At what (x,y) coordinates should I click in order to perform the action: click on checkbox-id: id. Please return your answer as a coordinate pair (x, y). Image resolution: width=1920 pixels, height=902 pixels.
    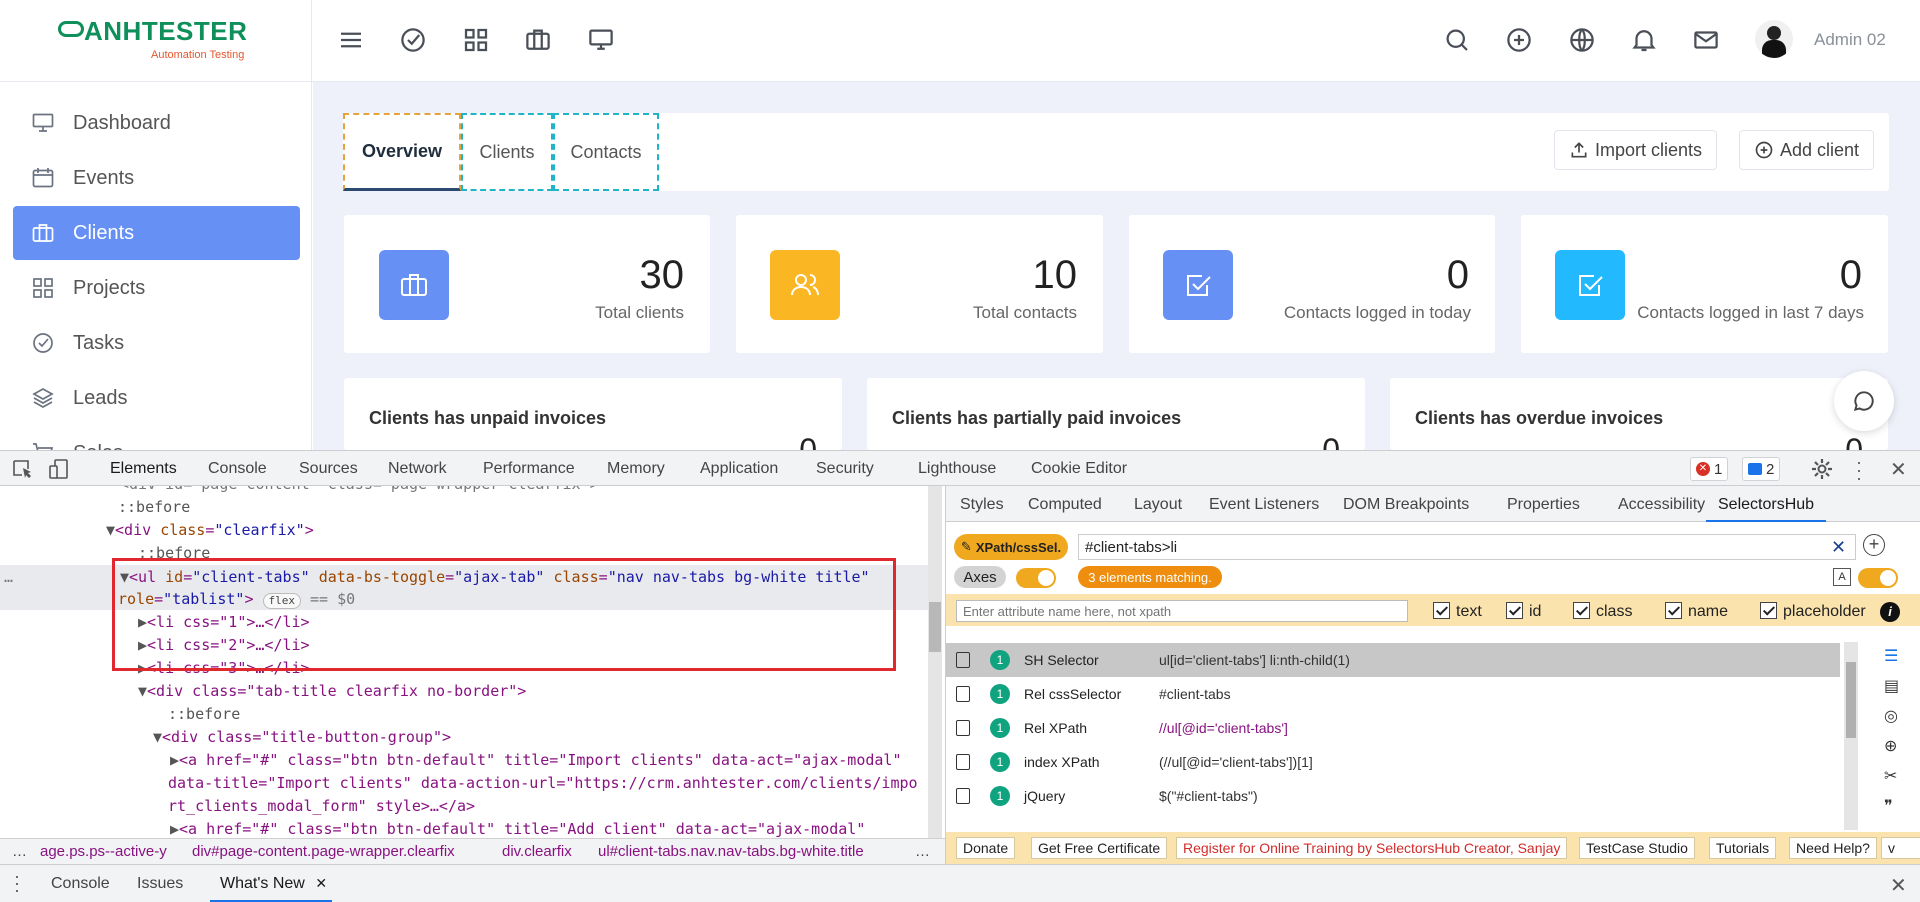
    Looking at the image, I should click on (1523, 611).